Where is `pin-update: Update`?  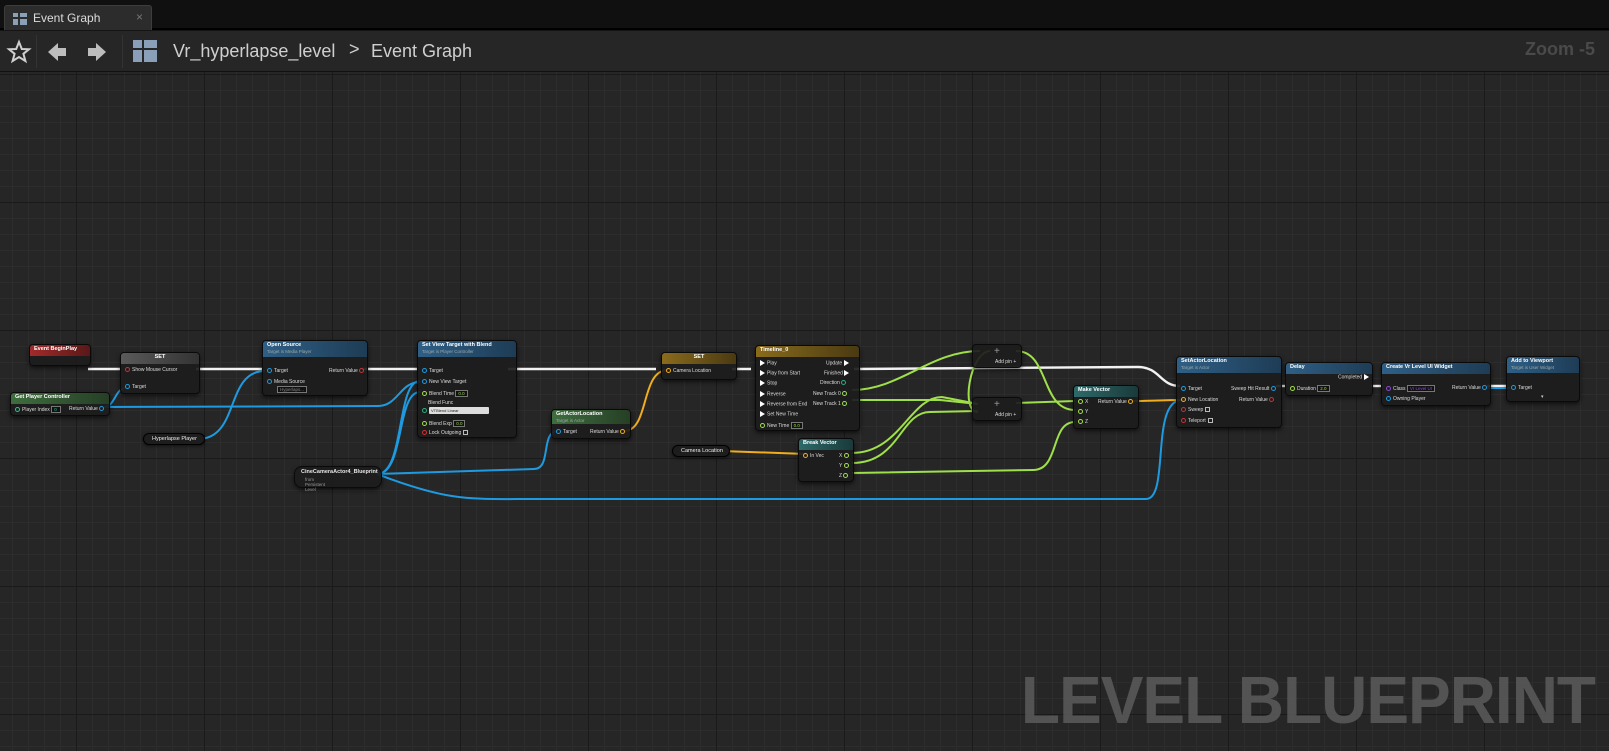
pin-update: Update is located at coordinates (838, 363).